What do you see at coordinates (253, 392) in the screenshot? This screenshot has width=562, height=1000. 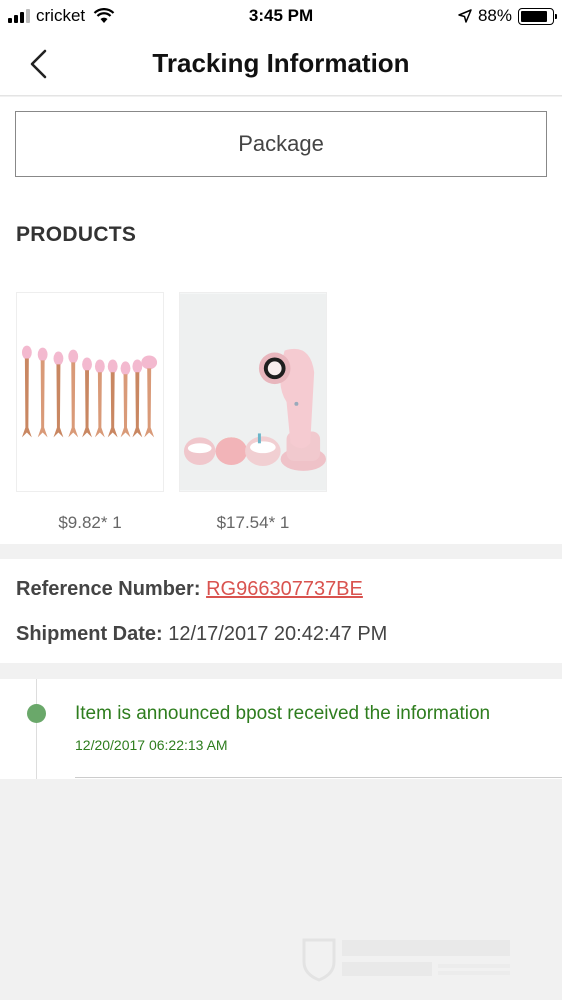 I see `product-image-cleansing-brush` at bounding box center [253, 392].